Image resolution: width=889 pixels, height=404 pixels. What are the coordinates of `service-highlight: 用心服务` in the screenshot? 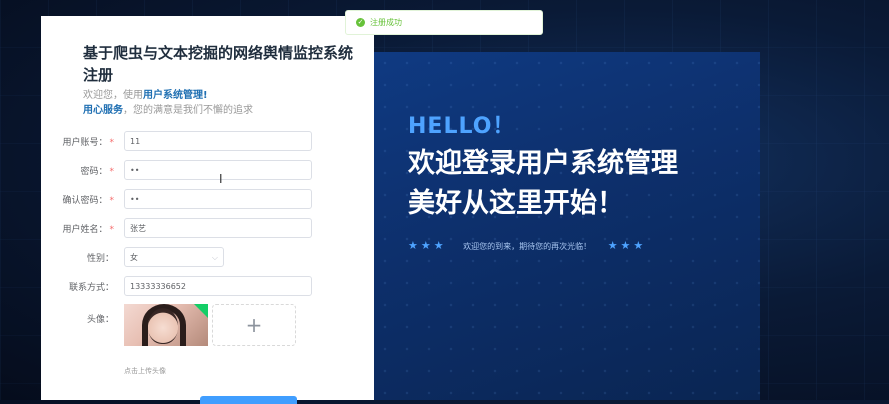 It's located at (103, 110).